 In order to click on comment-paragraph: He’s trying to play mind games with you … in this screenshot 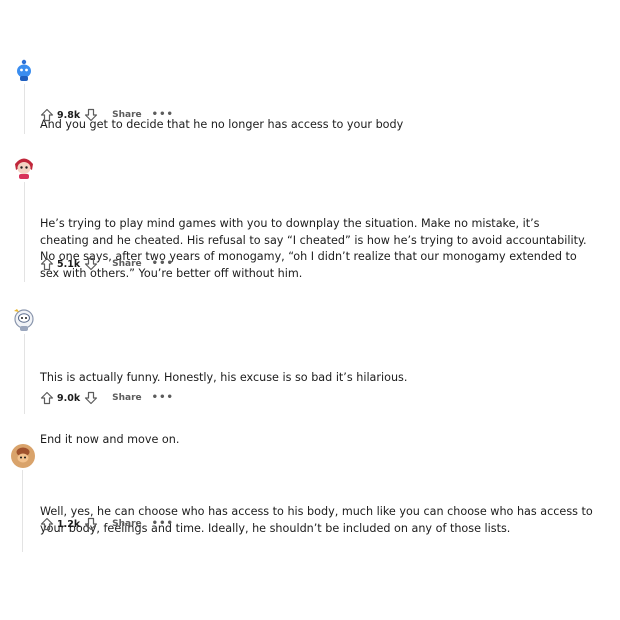, I will do `click(313, 248)`.